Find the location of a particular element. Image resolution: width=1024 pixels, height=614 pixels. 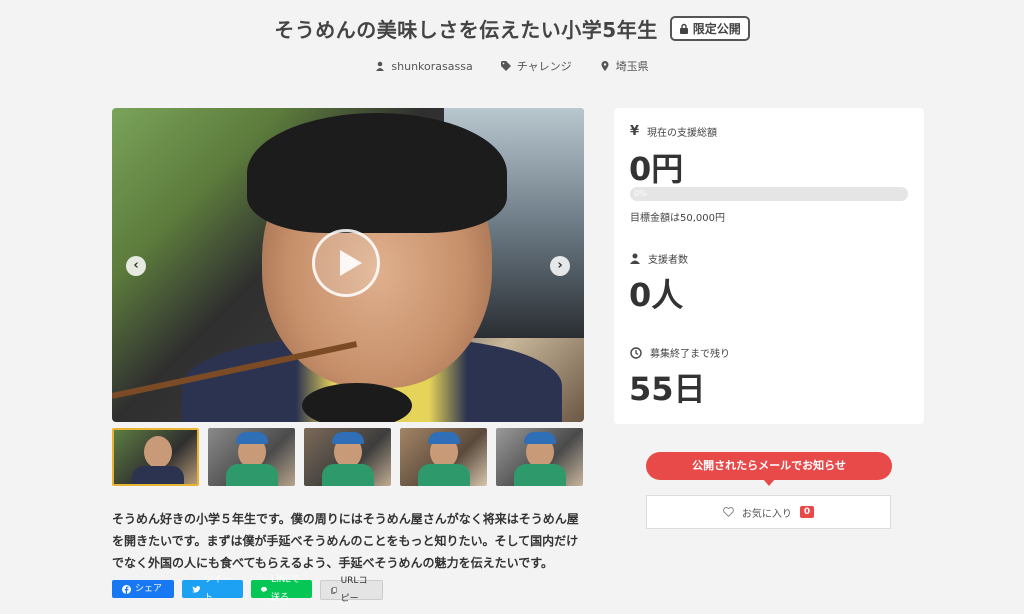

clock-icon is located at coordinates (636, 352).